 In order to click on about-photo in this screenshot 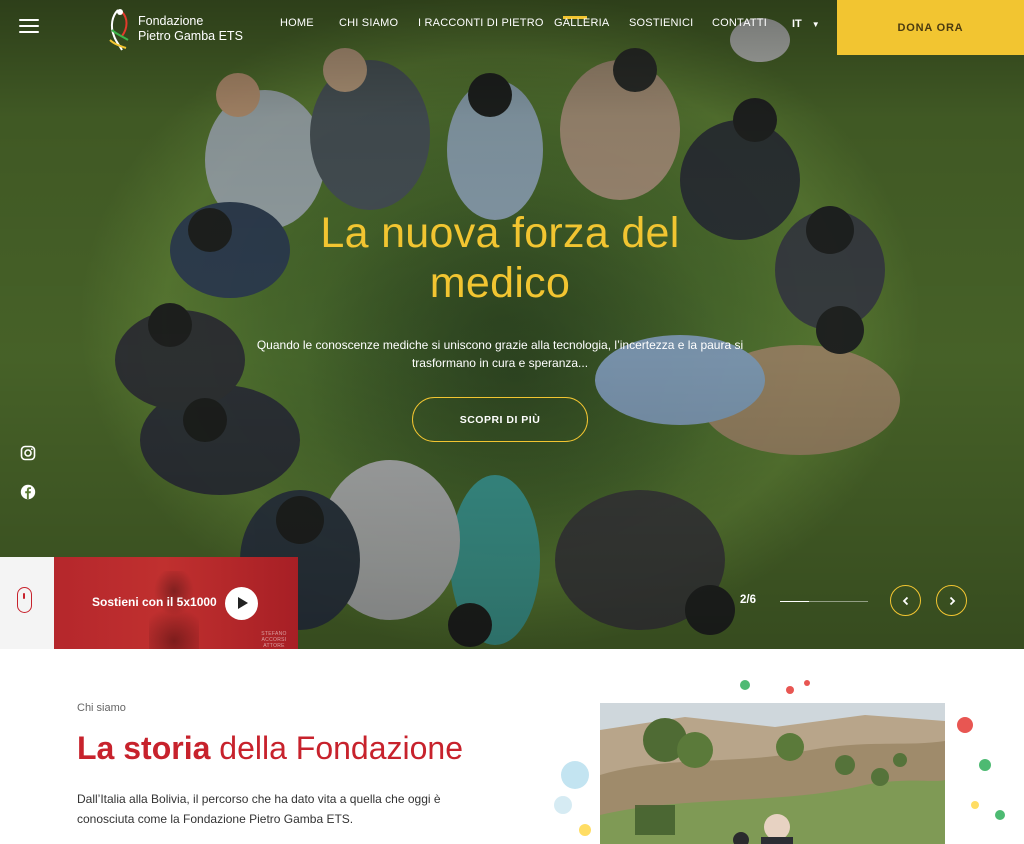, I will do `click(779, 762)`.